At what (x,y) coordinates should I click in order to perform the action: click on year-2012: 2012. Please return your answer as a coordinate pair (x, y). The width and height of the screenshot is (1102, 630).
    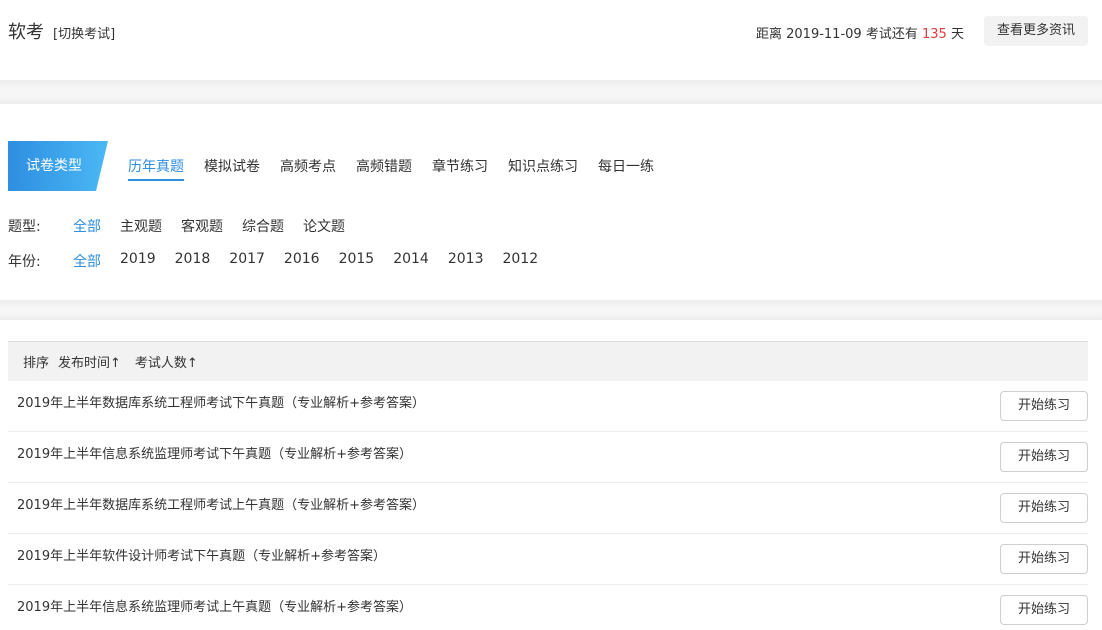
    Looking at the image, I should click on (520, 261).